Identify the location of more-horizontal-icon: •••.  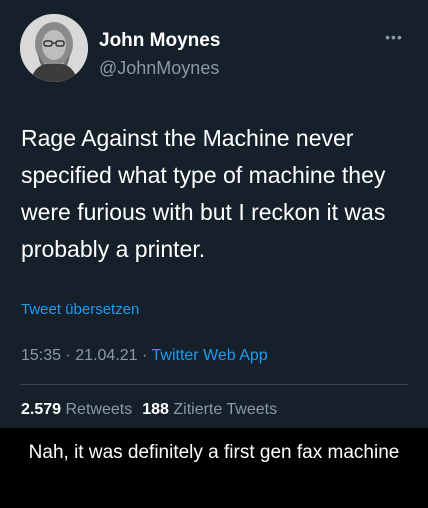
(394, 37).